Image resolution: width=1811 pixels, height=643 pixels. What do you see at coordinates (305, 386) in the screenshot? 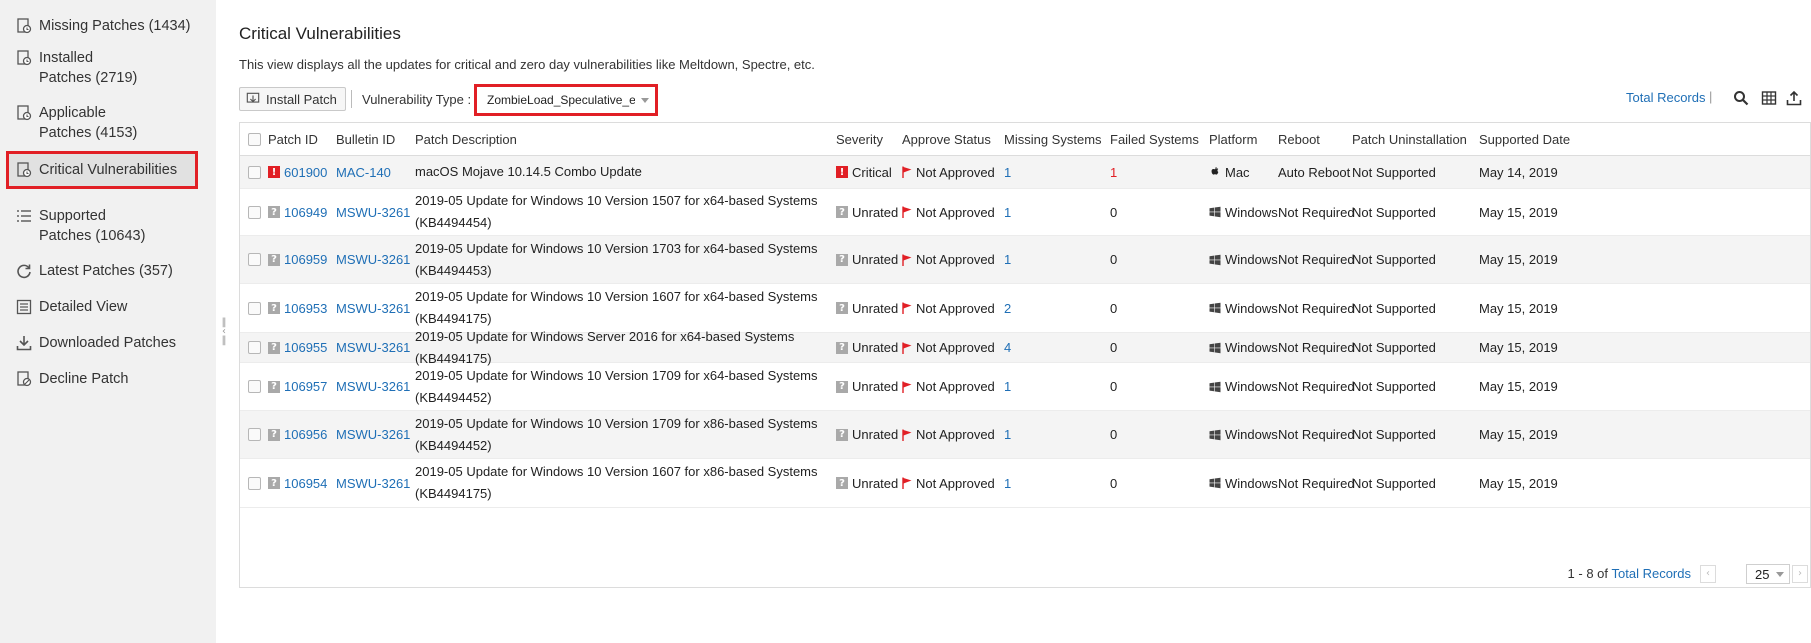
I see `patch-id-link: 106957` at bounding box center [305, 386].